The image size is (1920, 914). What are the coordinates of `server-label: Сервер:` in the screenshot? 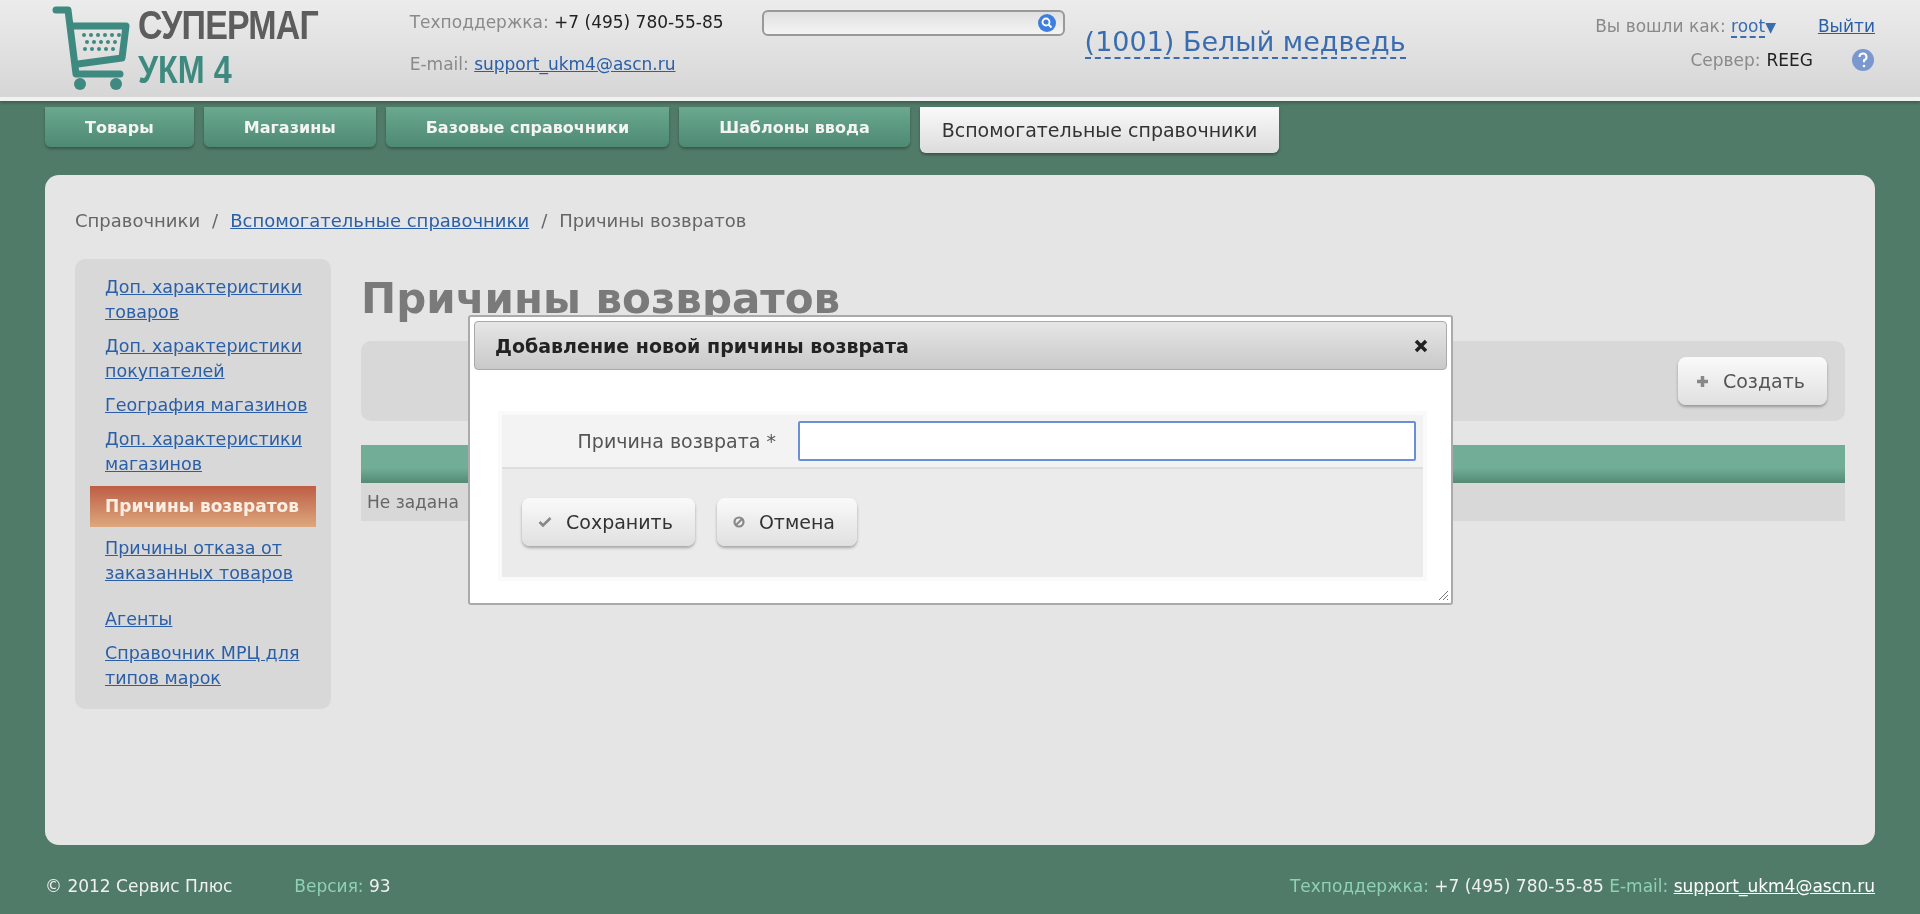 It's located at (1725, 60).